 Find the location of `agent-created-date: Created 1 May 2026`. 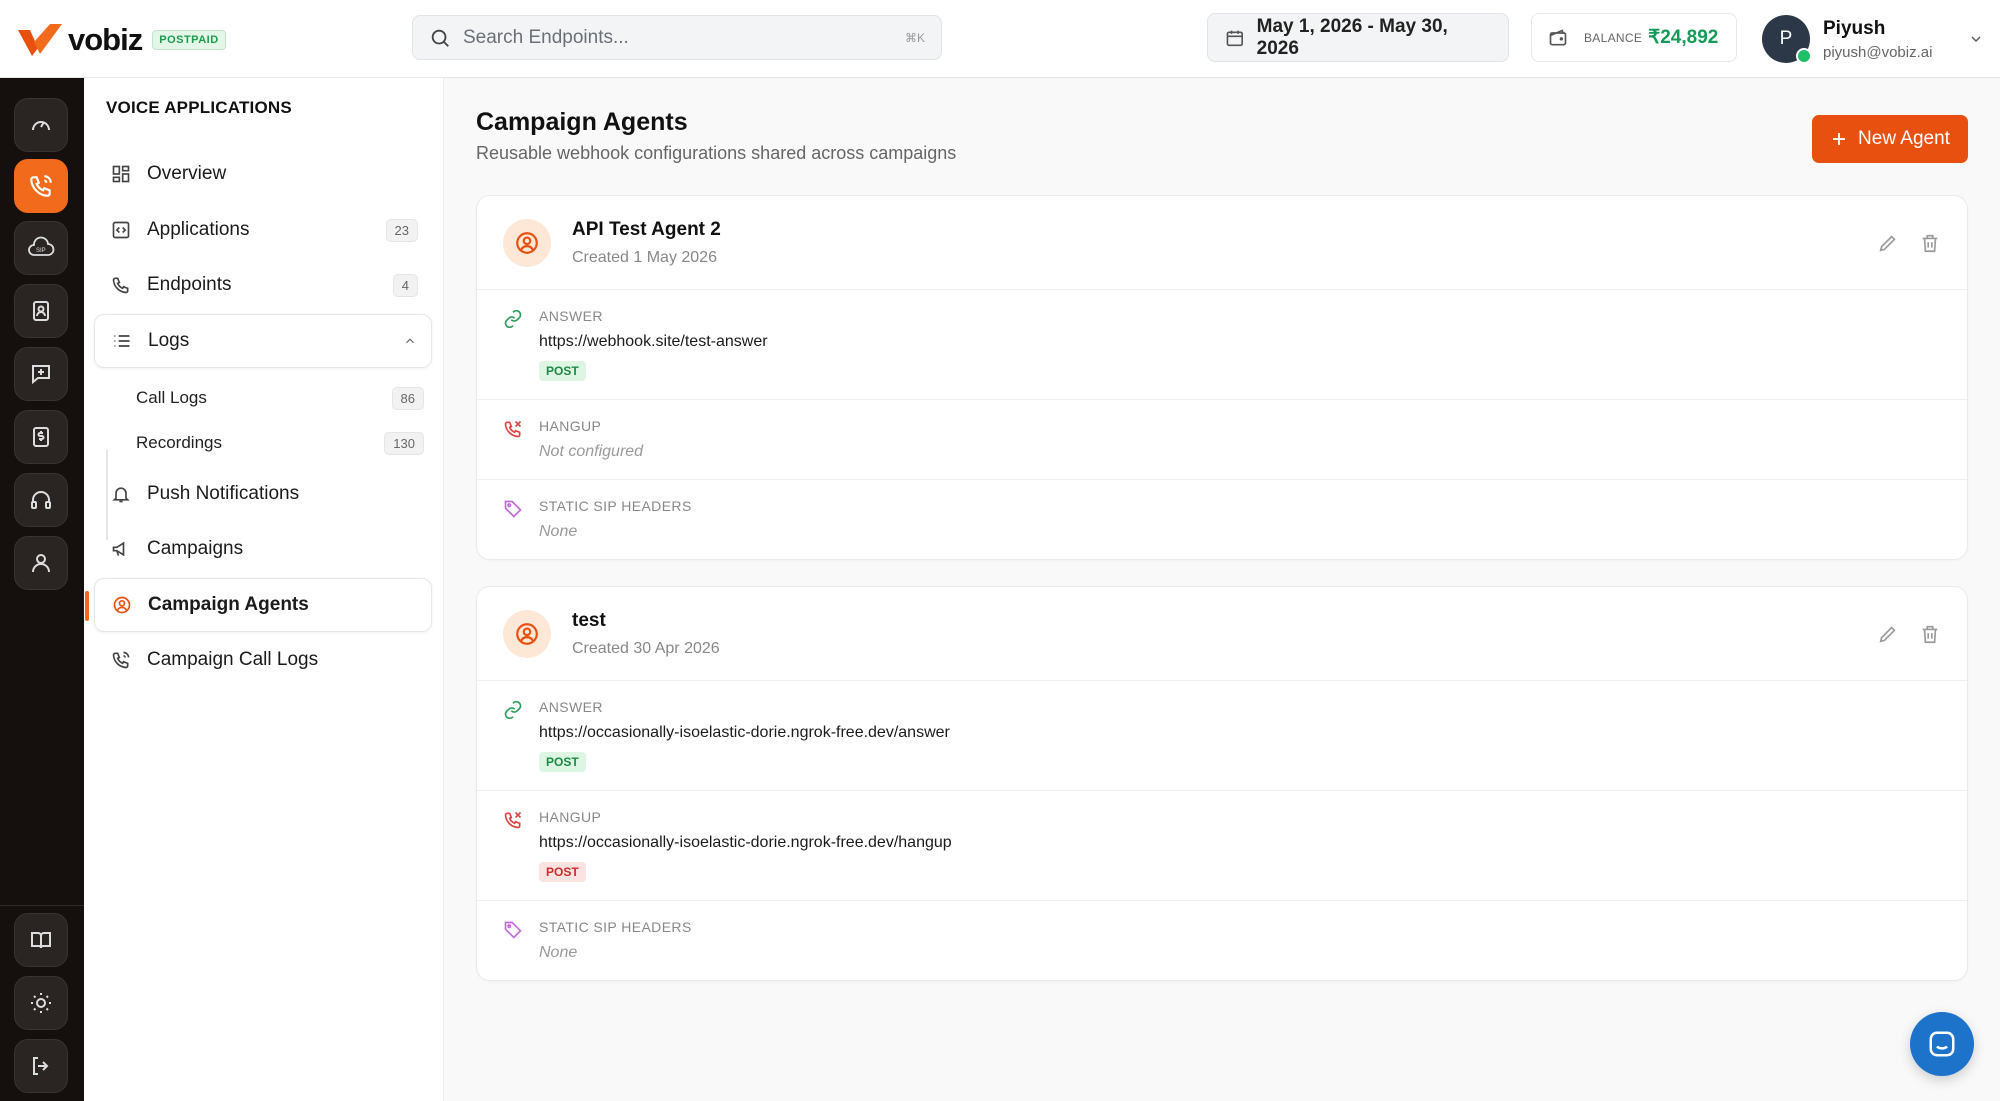

agent-created-date: Created 1 May 2026 is located at coordinates (644, 257).